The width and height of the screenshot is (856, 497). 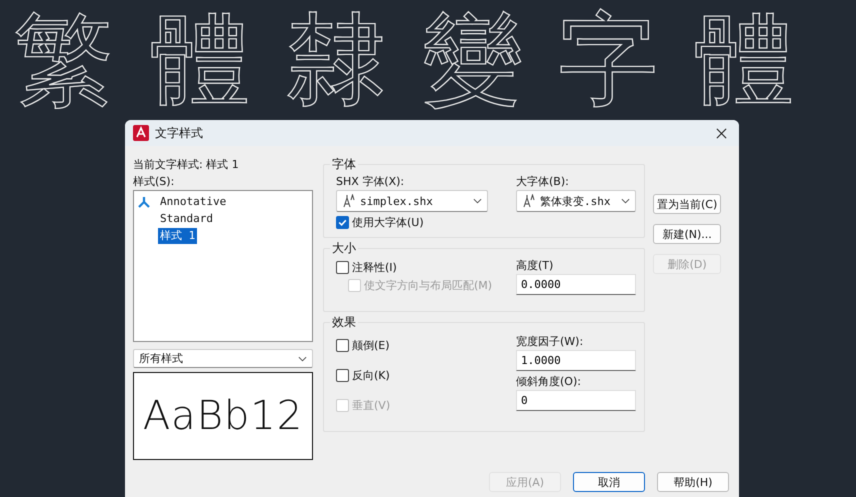 What do you see at coordinates (176, 218) in the screenshot?
I see `style-item: Standard` at bounding box center [176, 218].